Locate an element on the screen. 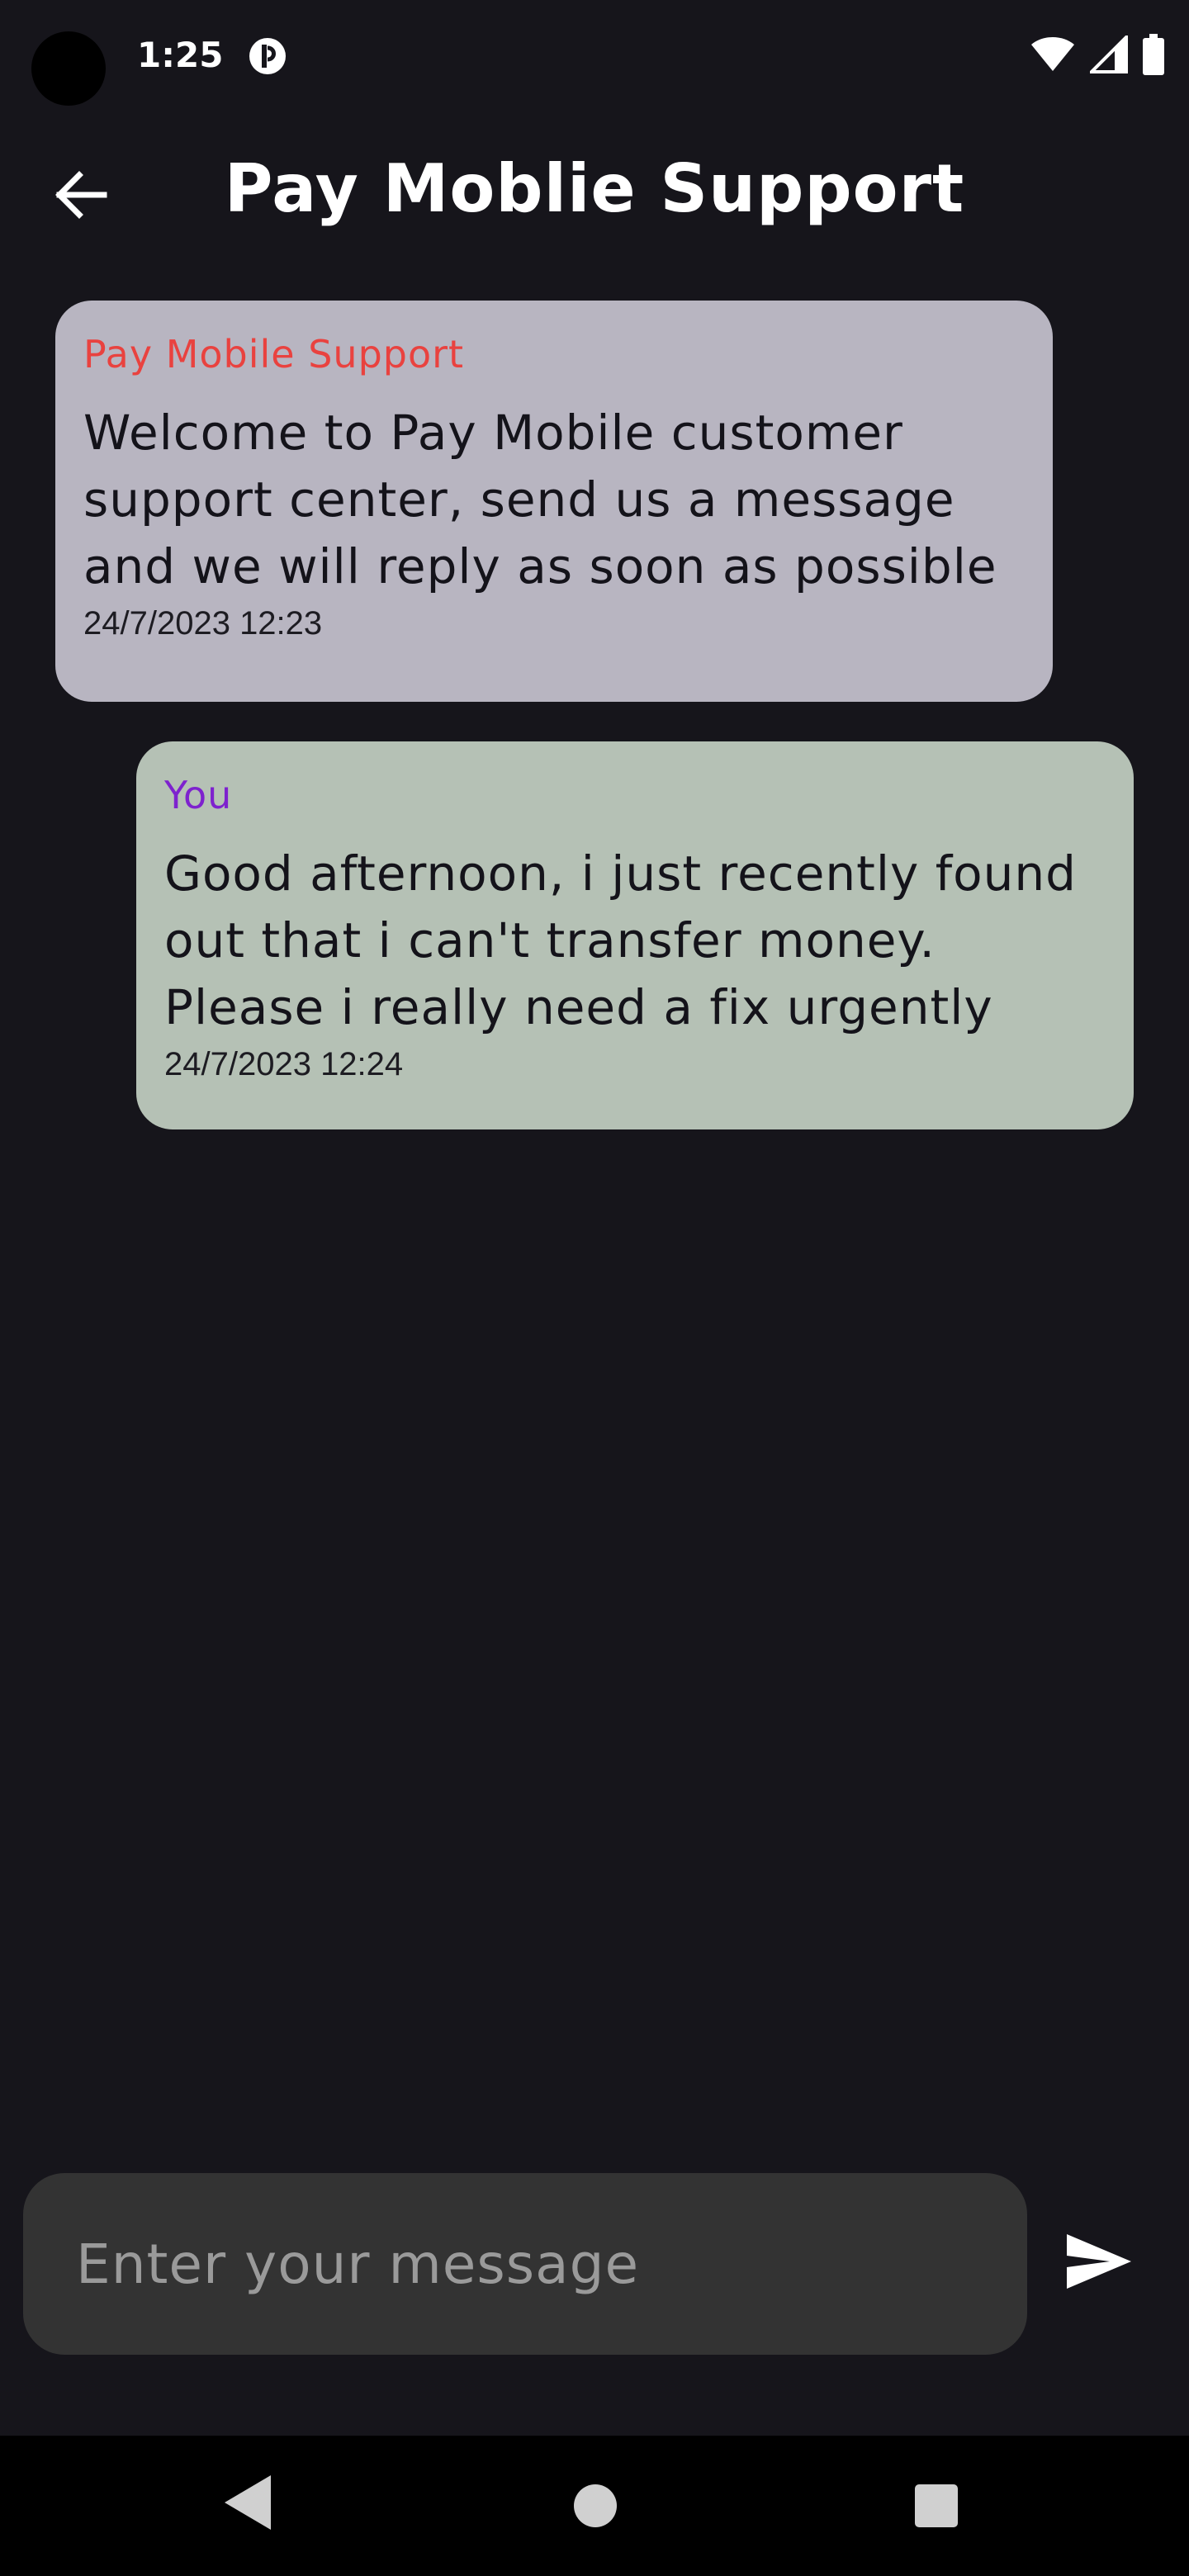 The image size is (1189, 2576). status-icons is located at coordinates (1097, 56).